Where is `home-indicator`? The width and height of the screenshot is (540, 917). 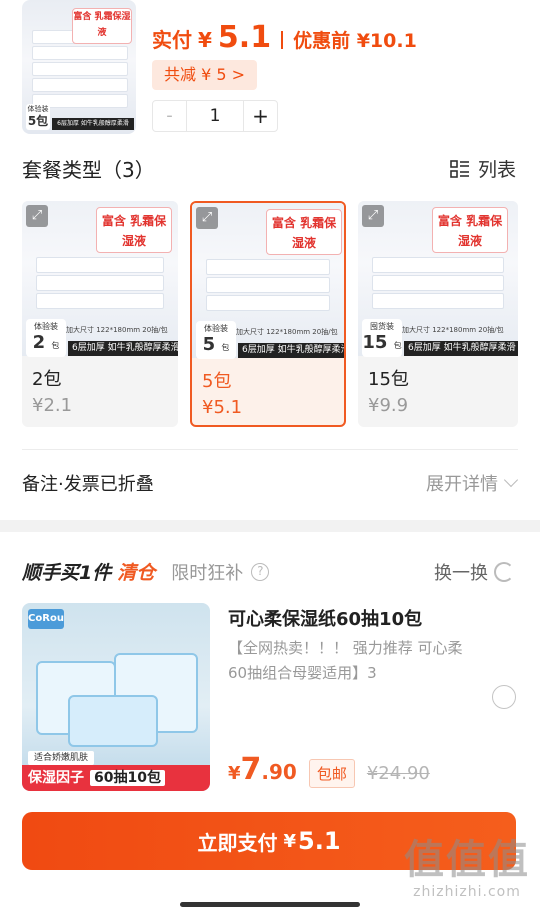 home-indicator is located at coordinates (270, 904).